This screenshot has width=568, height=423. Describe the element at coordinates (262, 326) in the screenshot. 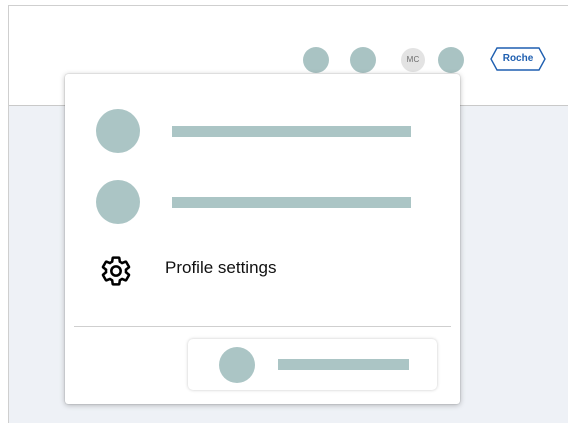

I see `menu-divider` at that location.